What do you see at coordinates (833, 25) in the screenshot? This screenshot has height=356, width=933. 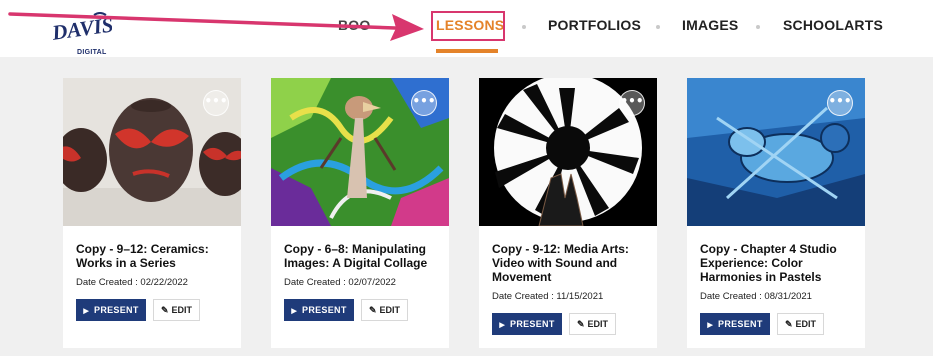 I see `nav-item-schoolarts: SCHOOLARTS` at bounding box center [833, 25].